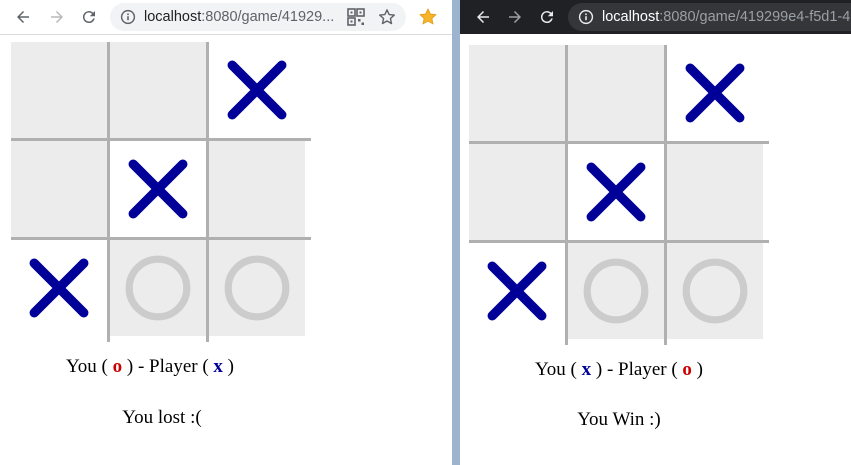  What do you see at coordinates (586, 369) in the screenshot?
I see `you-mark: x` at bounding box center [586, 369].